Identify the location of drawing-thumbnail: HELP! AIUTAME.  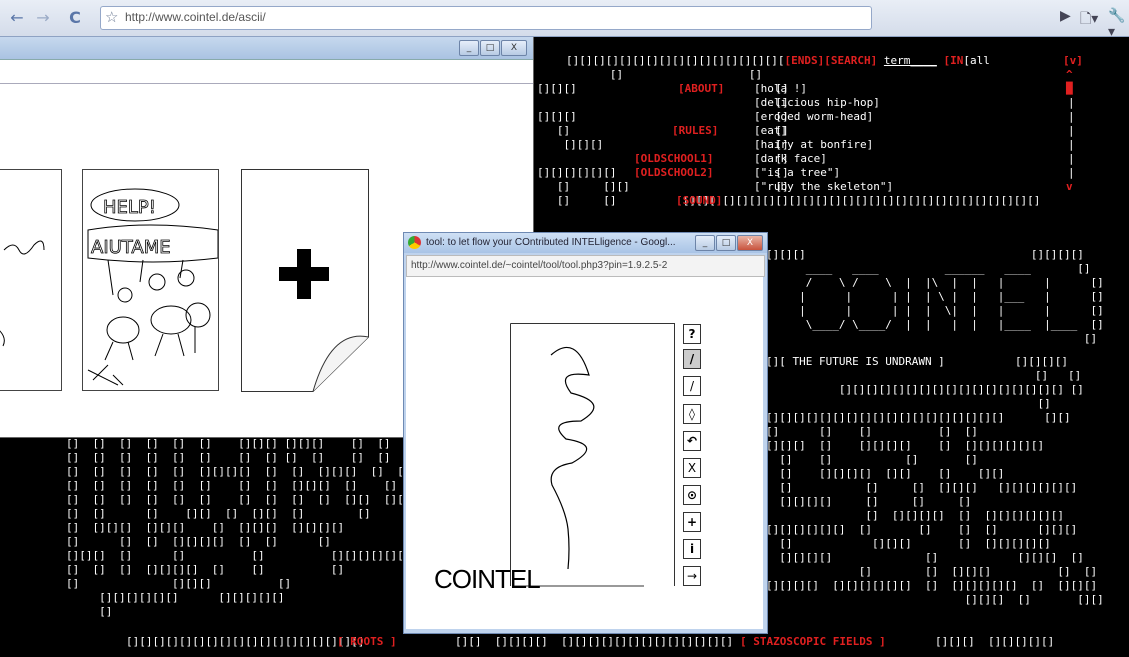
(150, 280).